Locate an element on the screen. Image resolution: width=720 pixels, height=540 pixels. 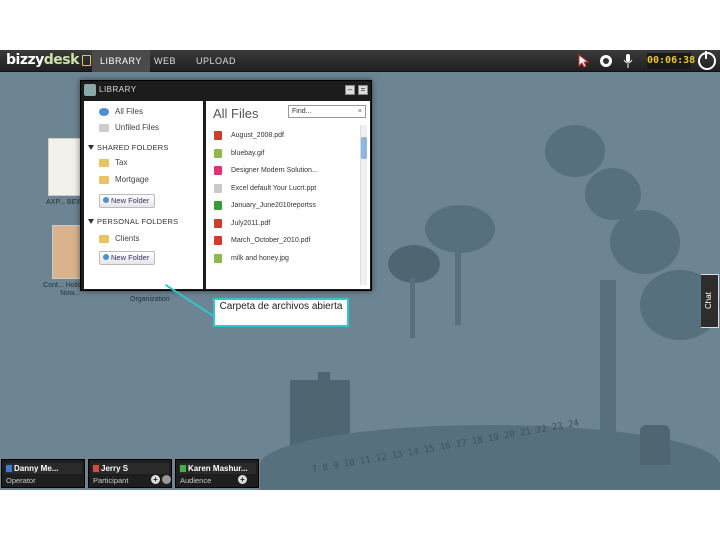
participant-role: Participant is located at coordinates (111, 480).